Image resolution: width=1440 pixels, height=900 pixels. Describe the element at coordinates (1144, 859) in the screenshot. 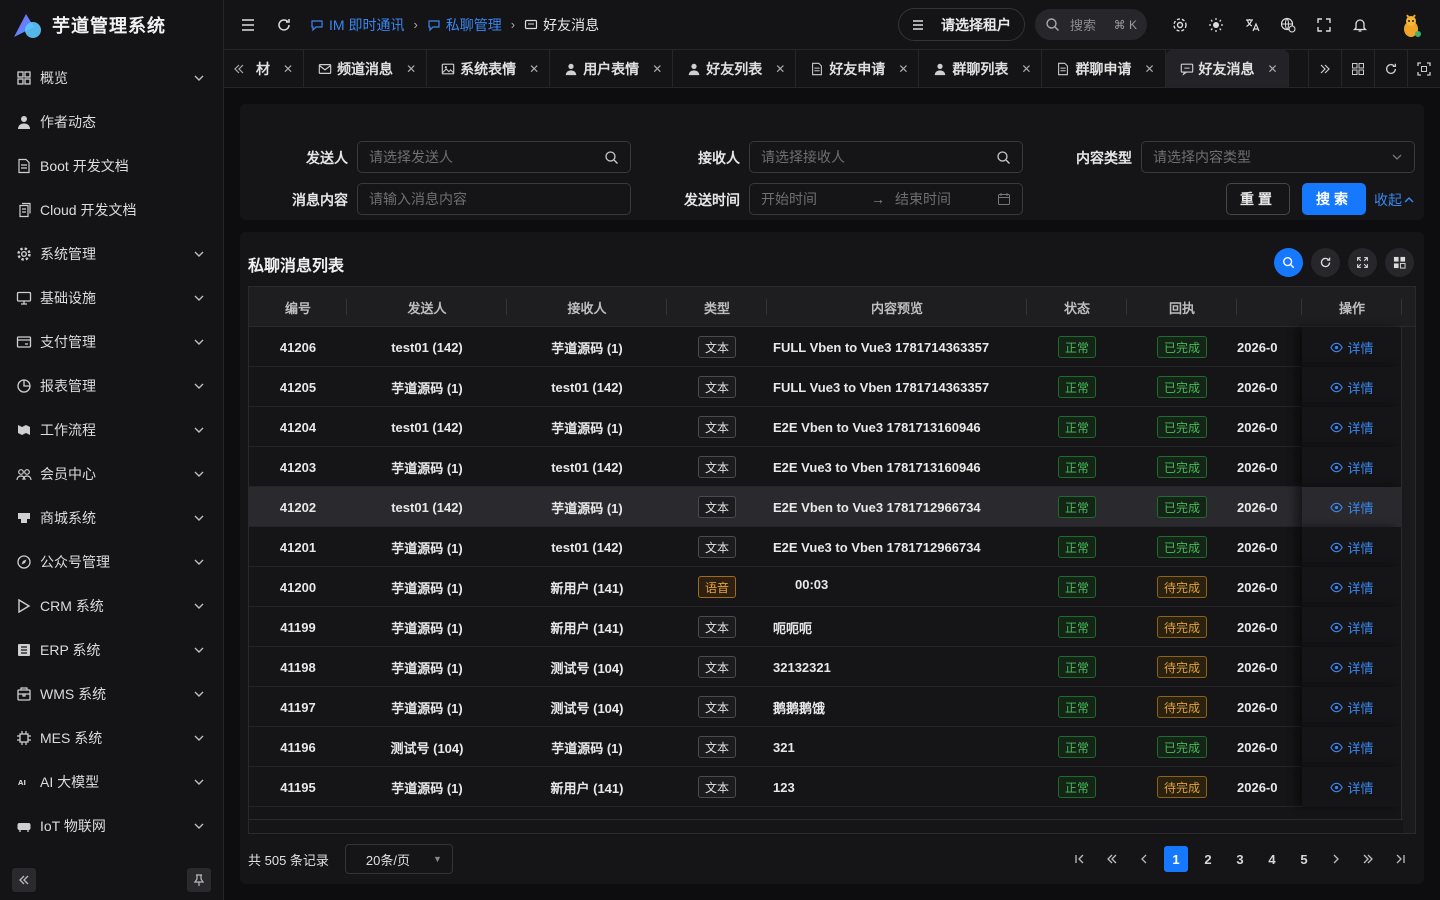

I see `prev-page-button` at that location.